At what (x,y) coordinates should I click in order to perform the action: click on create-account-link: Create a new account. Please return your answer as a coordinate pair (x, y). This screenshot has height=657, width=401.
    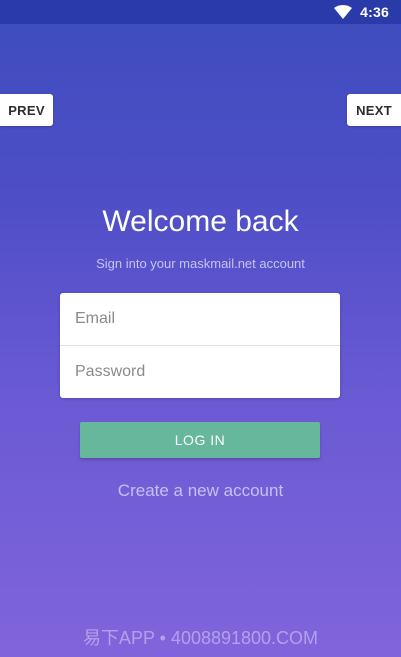
    Looking at the image, I should click on (200, 491).